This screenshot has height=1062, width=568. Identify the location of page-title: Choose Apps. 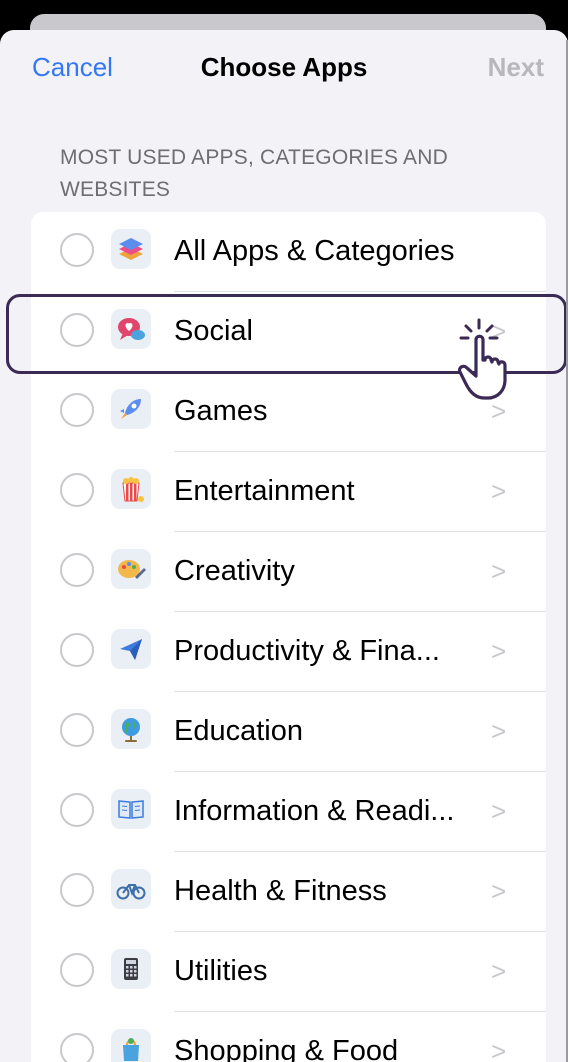
(284, 67).